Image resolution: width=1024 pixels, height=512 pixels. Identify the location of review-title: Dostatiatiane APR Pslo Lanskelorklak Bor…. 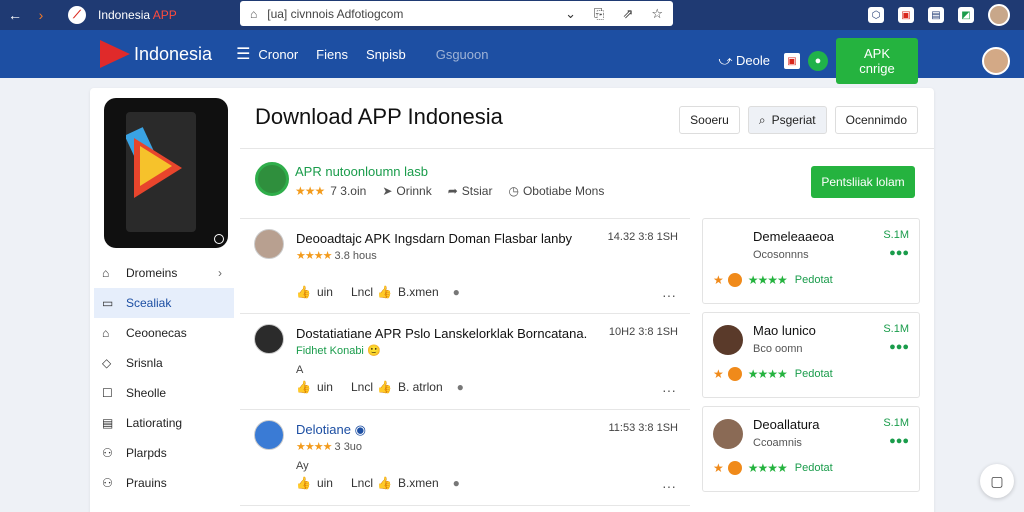
(441, 333).